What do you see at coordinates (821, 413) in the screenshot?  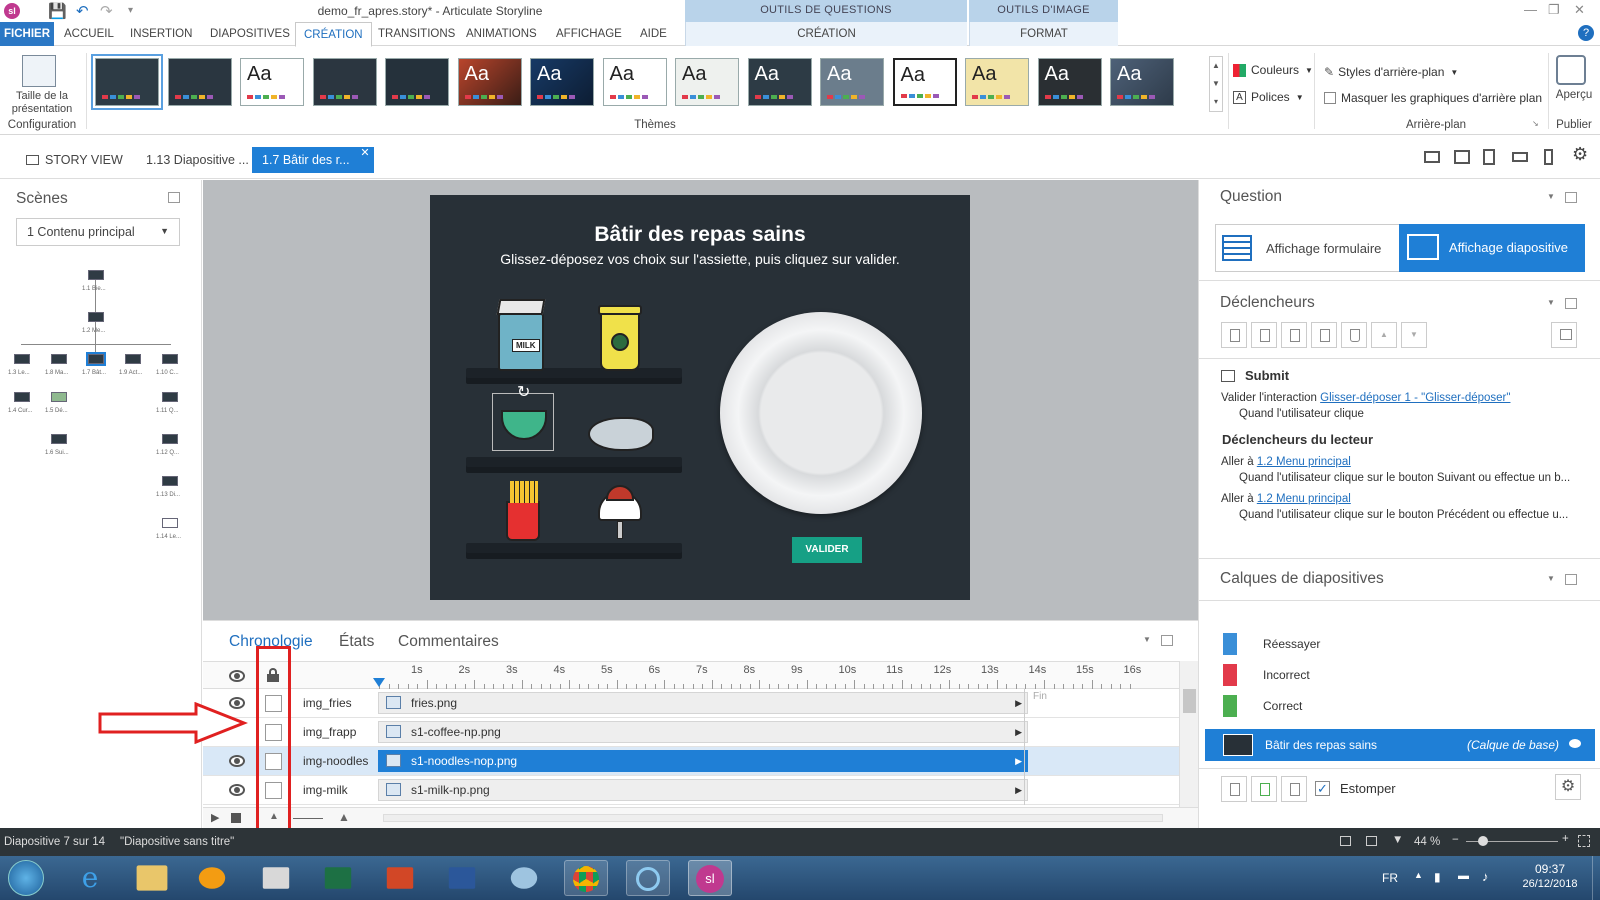 I see `plate` at bounding box center [821, 413].